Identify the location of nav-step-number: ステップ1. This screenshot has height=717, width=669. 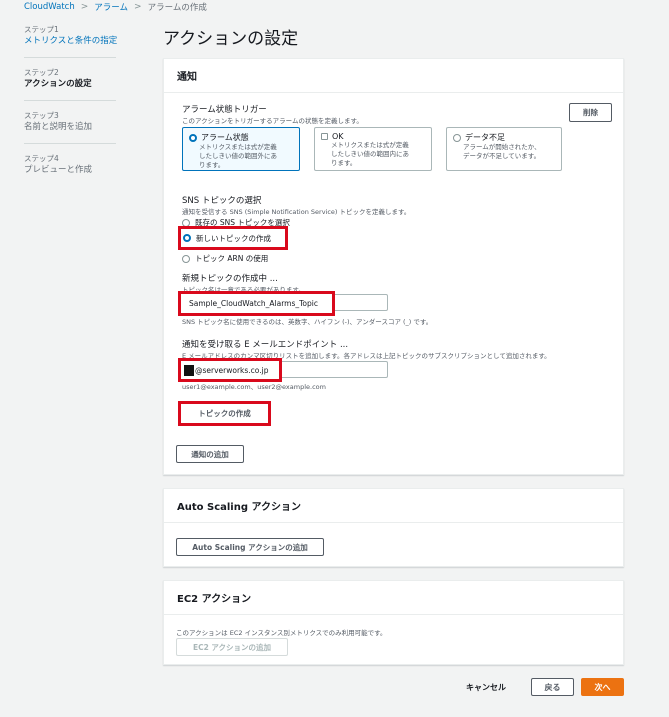
(41, 29).